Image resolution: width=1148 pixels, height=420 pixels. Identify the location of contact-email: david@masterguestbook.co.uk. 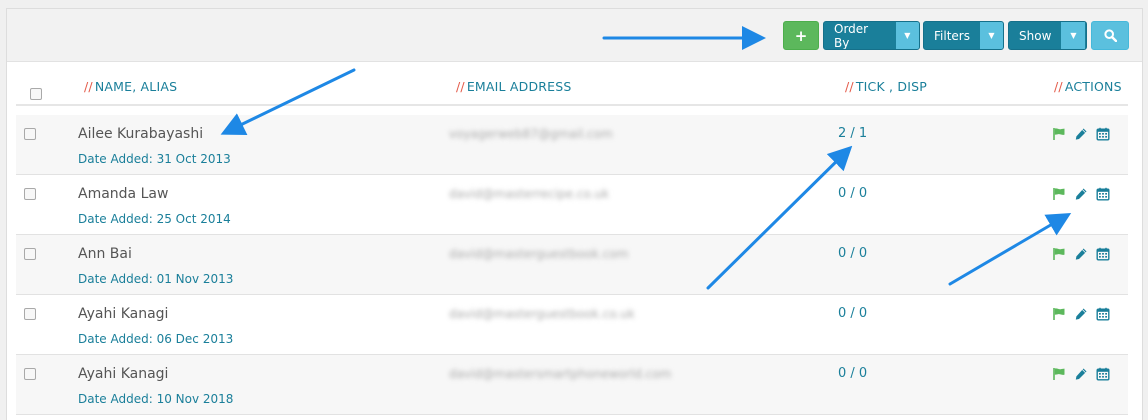
(542, 314).